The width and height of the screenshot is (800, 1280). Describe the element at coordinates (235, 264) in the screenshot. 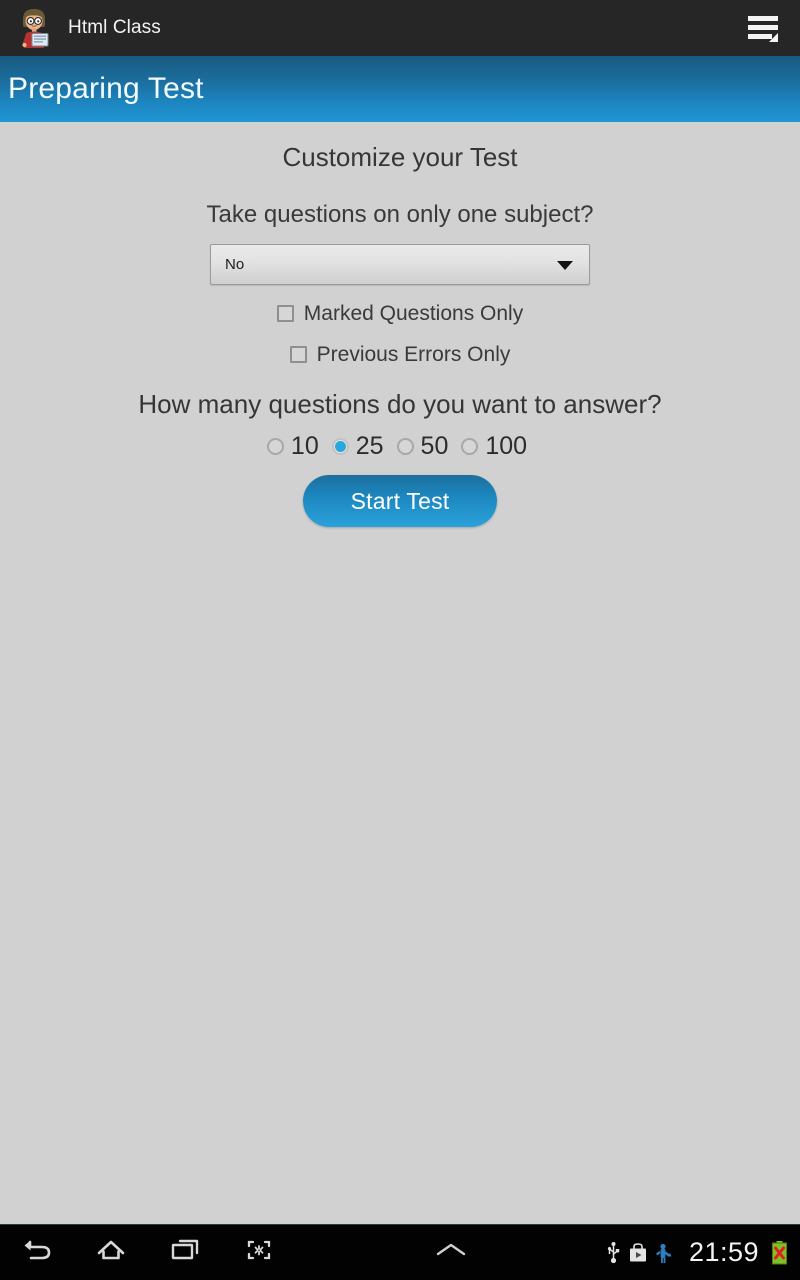

I see `subject-select-value: No` at that location.